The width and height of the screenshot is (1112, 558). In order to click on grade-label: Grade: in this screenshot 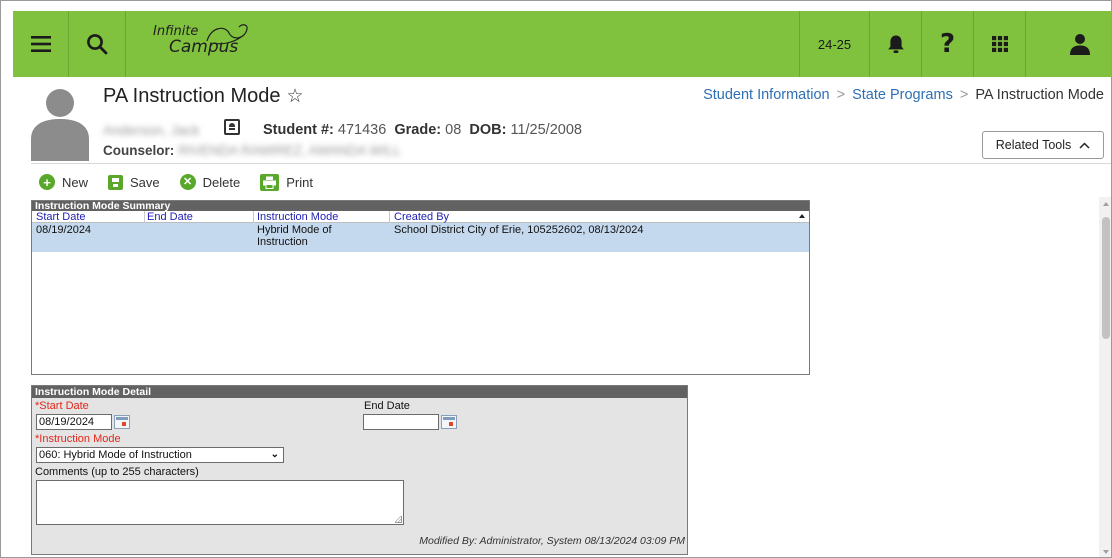, I will do `click(418, 130)`.